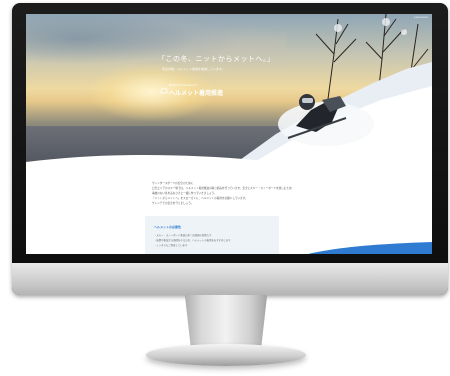 The height and width of the screenshot is (376, 450). What do you see at coordinates (226, 355) in the screenshot?
I see `monitor-stand-base` at bounding box center [226, 355].